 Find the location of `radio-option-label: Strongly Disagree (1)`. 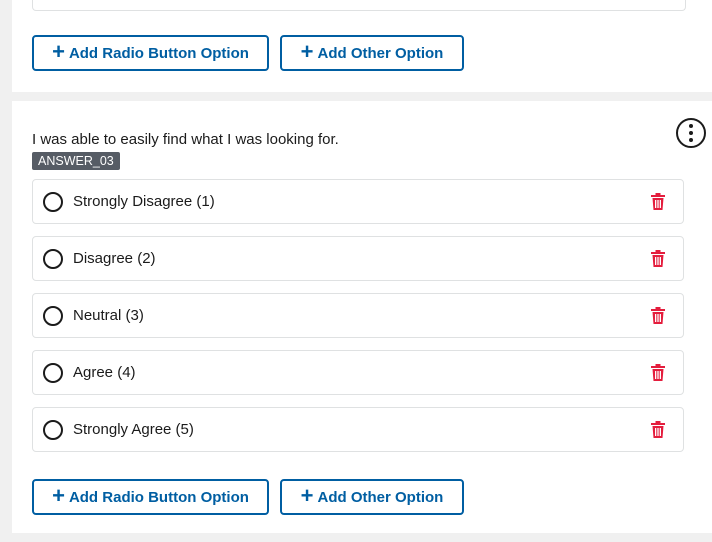

radio-option-label: Strongly Disagree (1) is located at coordinates (144, 201).